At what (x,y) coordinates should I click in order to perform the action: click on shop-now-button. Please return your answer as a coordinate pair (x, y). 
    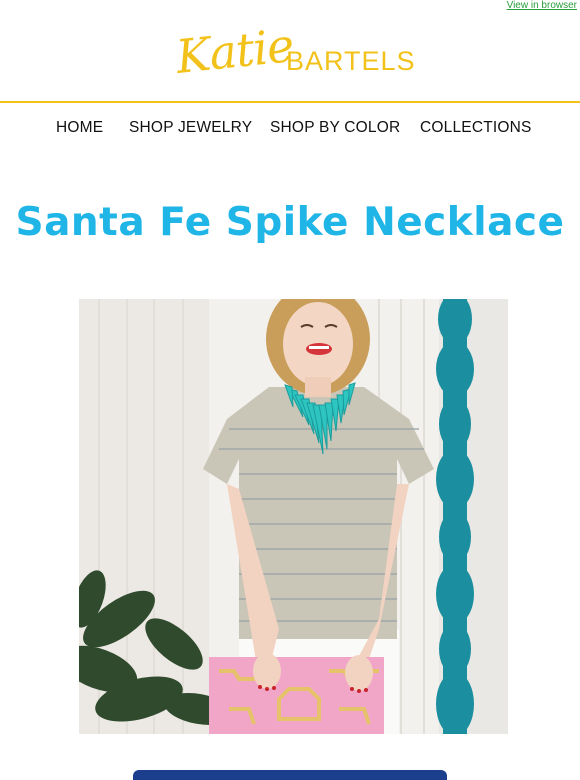
    Looking at the image, I should click on (290, 775).